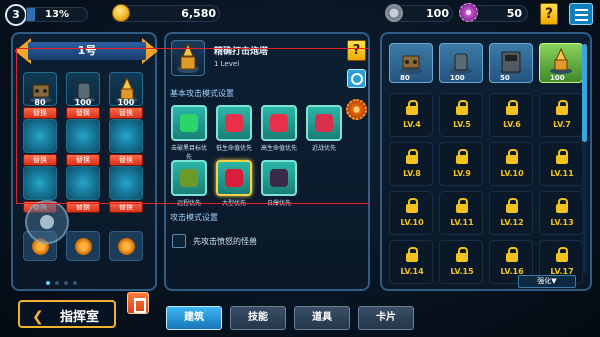 The image size is (600, 337). I want to click on tower-count: 100, so click(457, 78).